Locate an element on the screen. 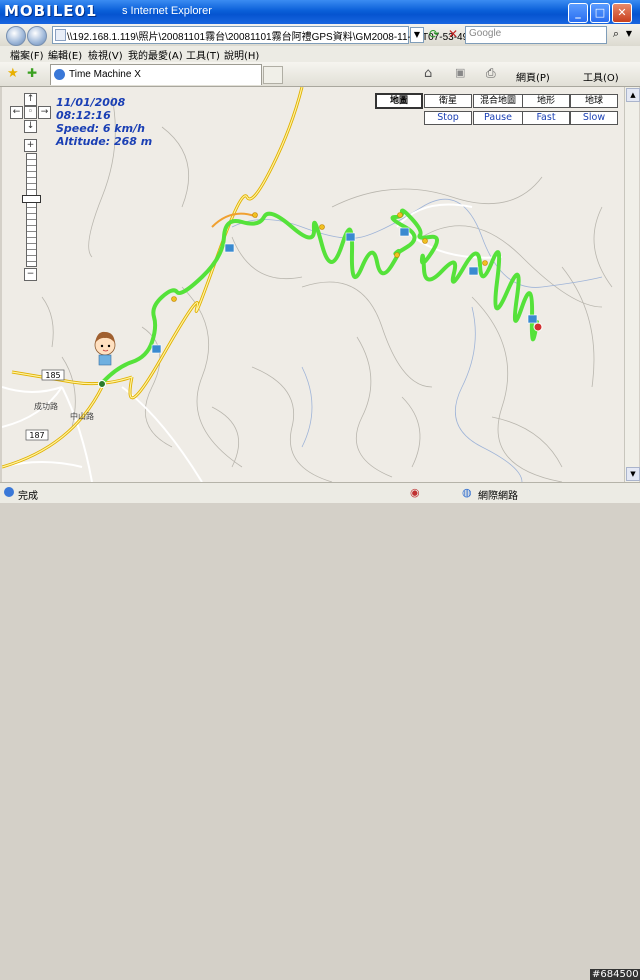 This screenshot has height=980, width=640. window-title: s Internet Explorer is located at coordinates (167, 11).